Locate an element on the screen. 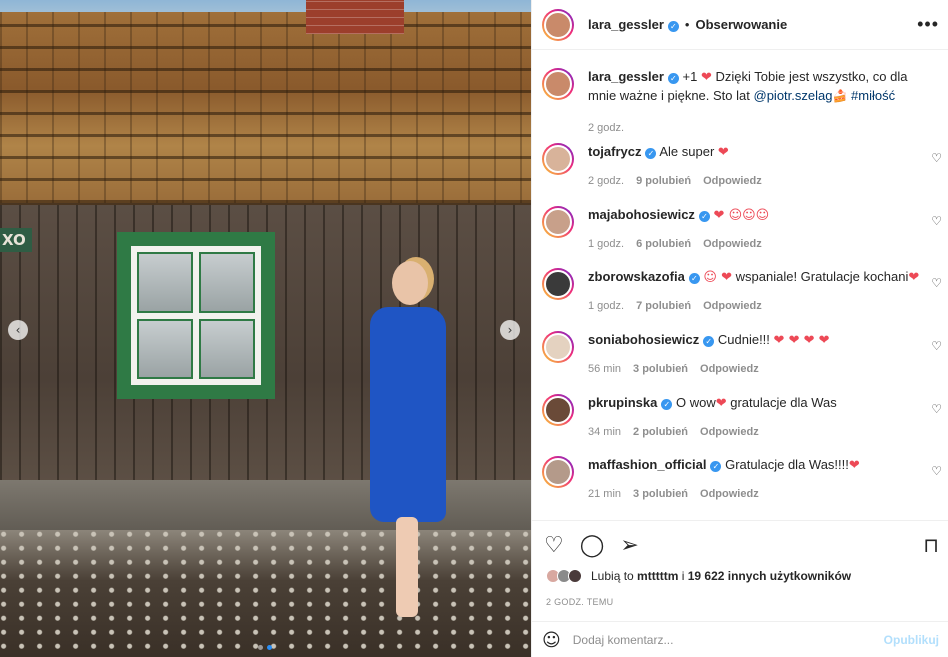 Image resolution: width=948 pixels, height=657 pixels. carousel-dot-active is located at coordinates (269, 647).